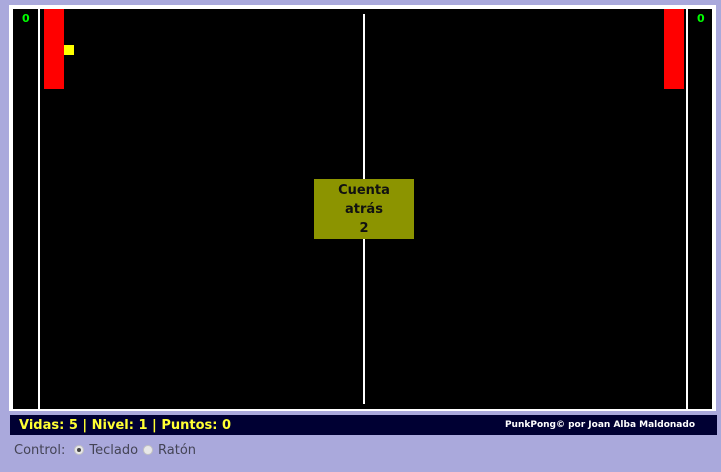 The image size is (721, 472). What do you see at coordinates (125, 425) in the screenshot?
I see `lives-level-points-text: Vidas: 5 | Nivel: 1 | Puntos: 0` at bounding box center [125, 425].